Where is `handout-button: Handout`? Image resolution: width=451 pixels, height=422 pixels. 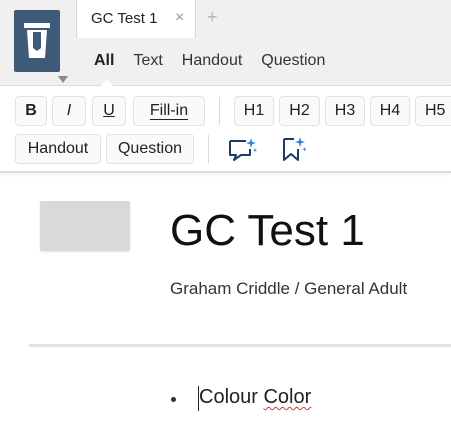
handout-button: Handout is located at coordinates (58, 149).